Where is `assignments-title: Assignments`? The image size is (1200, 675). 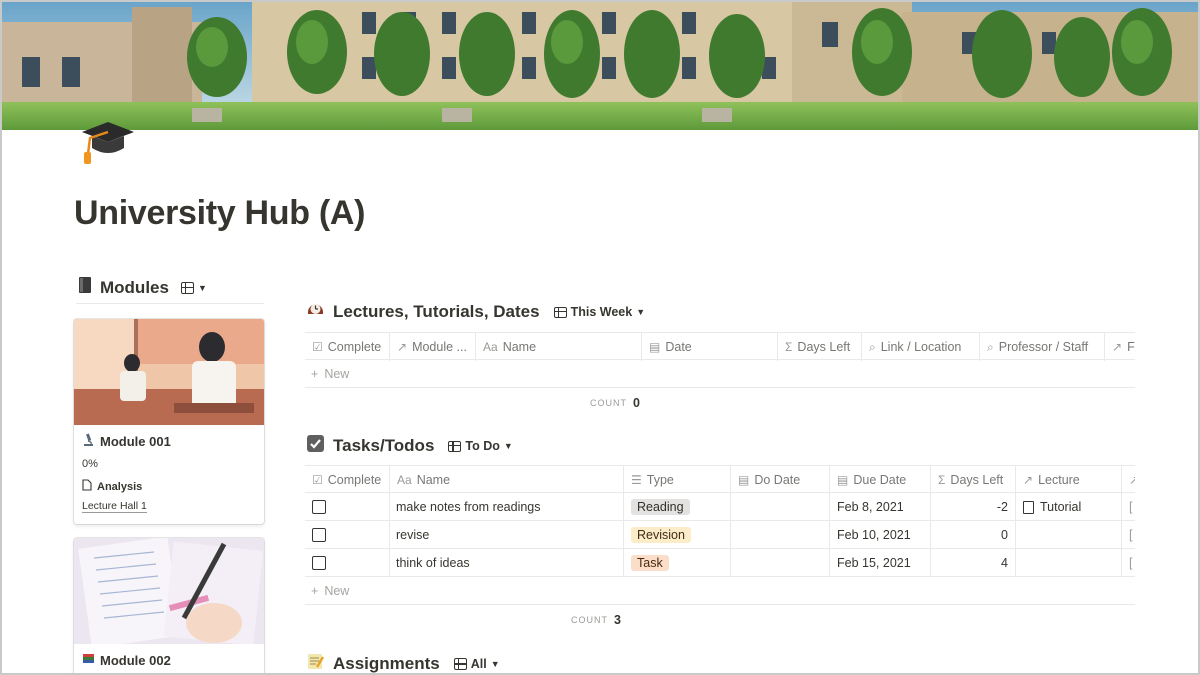 assignments-title: Assignments is located at coordinates (386, 663).